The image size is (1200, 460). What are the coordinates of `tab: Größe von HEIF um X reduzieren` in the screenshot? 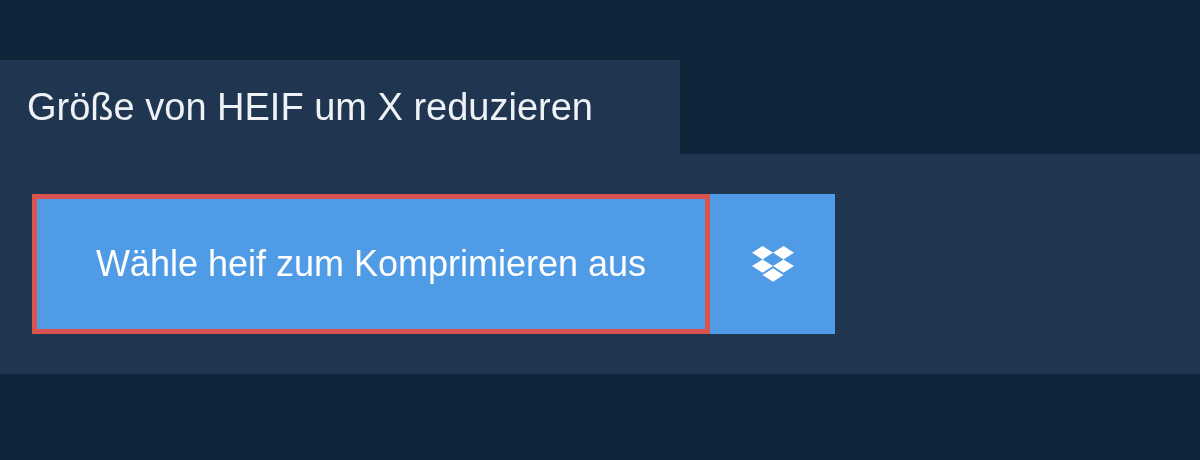 It's located at (340, 107).